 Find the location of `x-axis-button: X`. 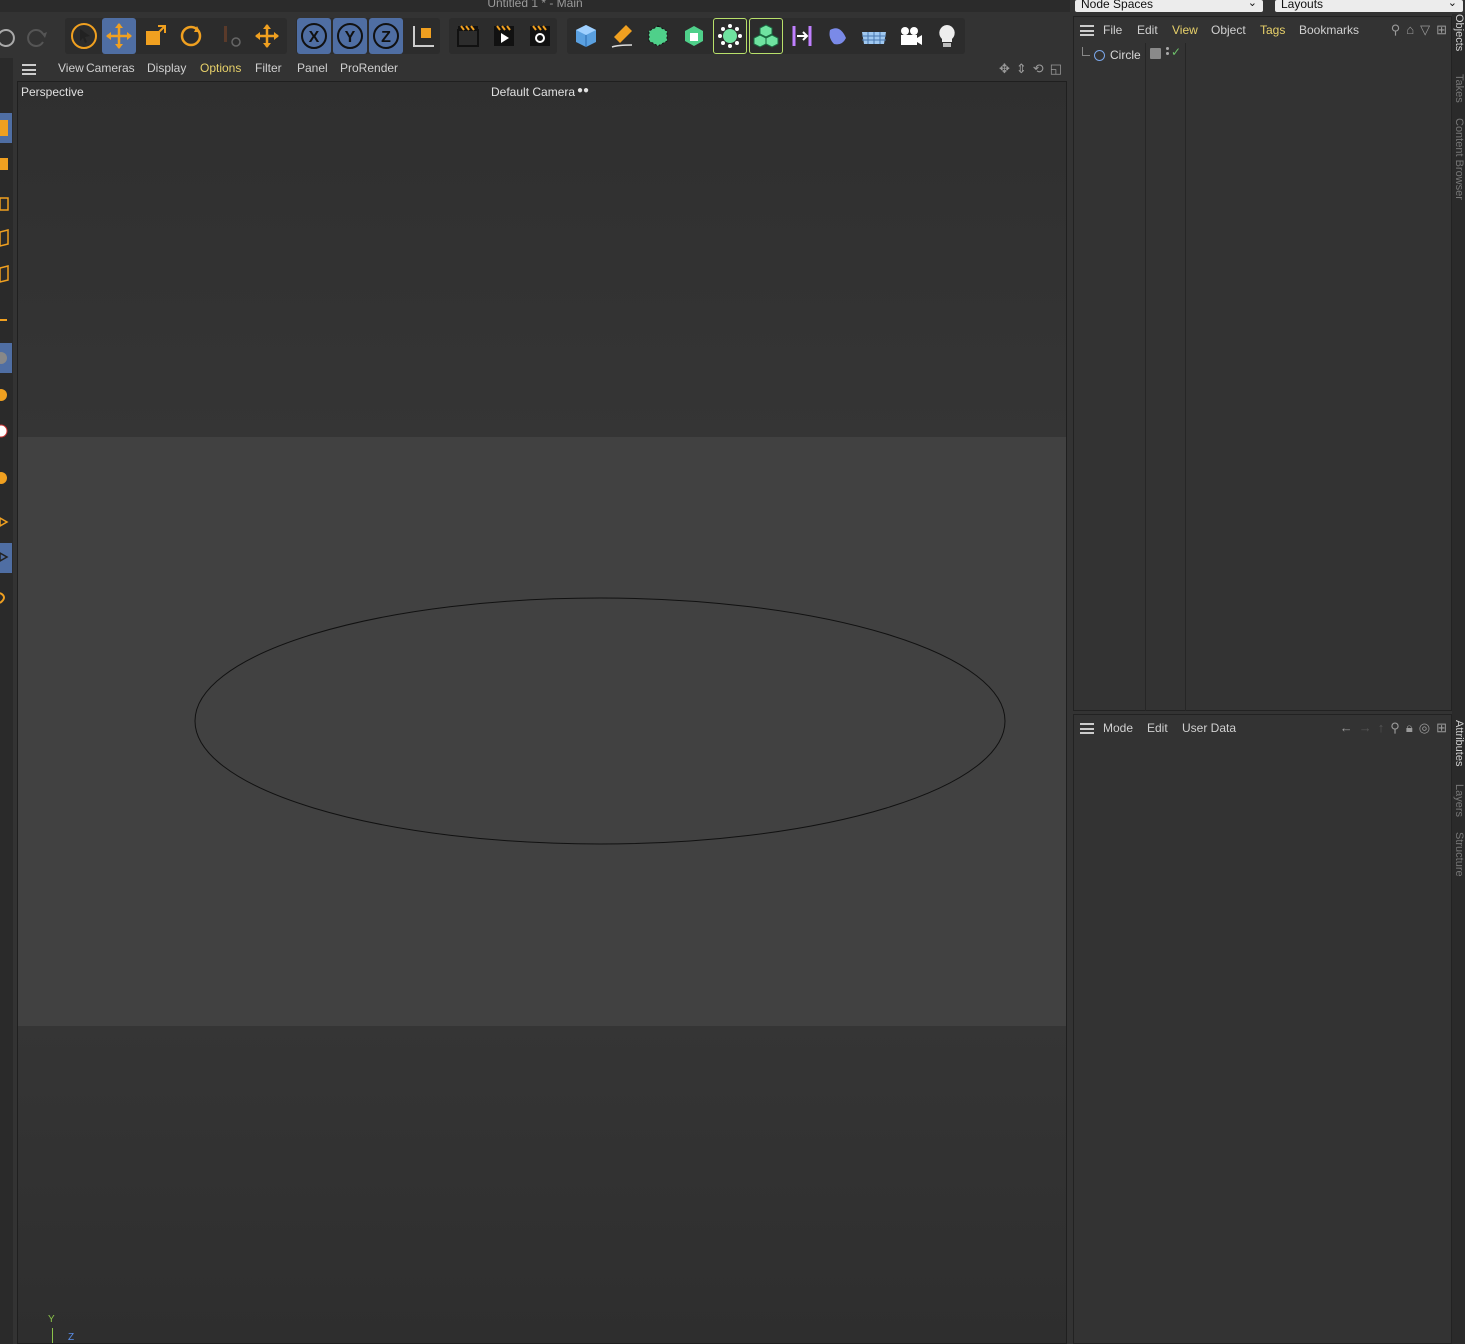

x-axis-button: X is located at coordinates (314, 36).